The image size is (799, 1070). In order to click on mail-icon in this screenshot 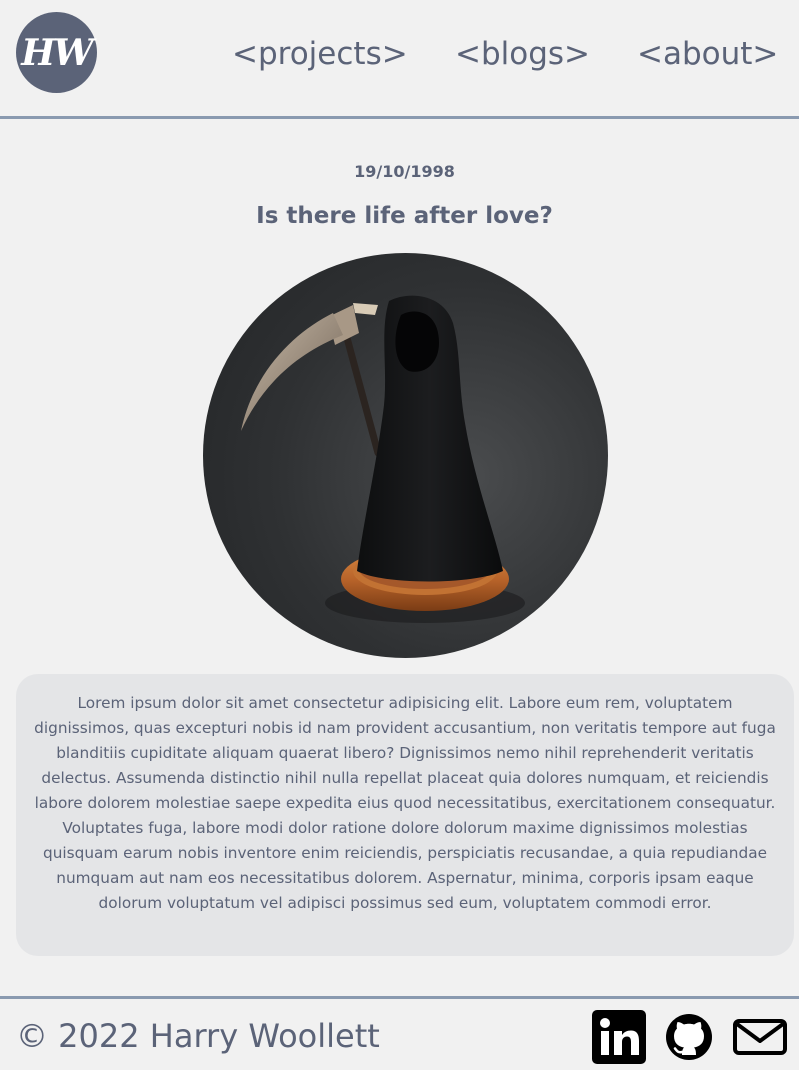, I will do `click(760, 1037)`.